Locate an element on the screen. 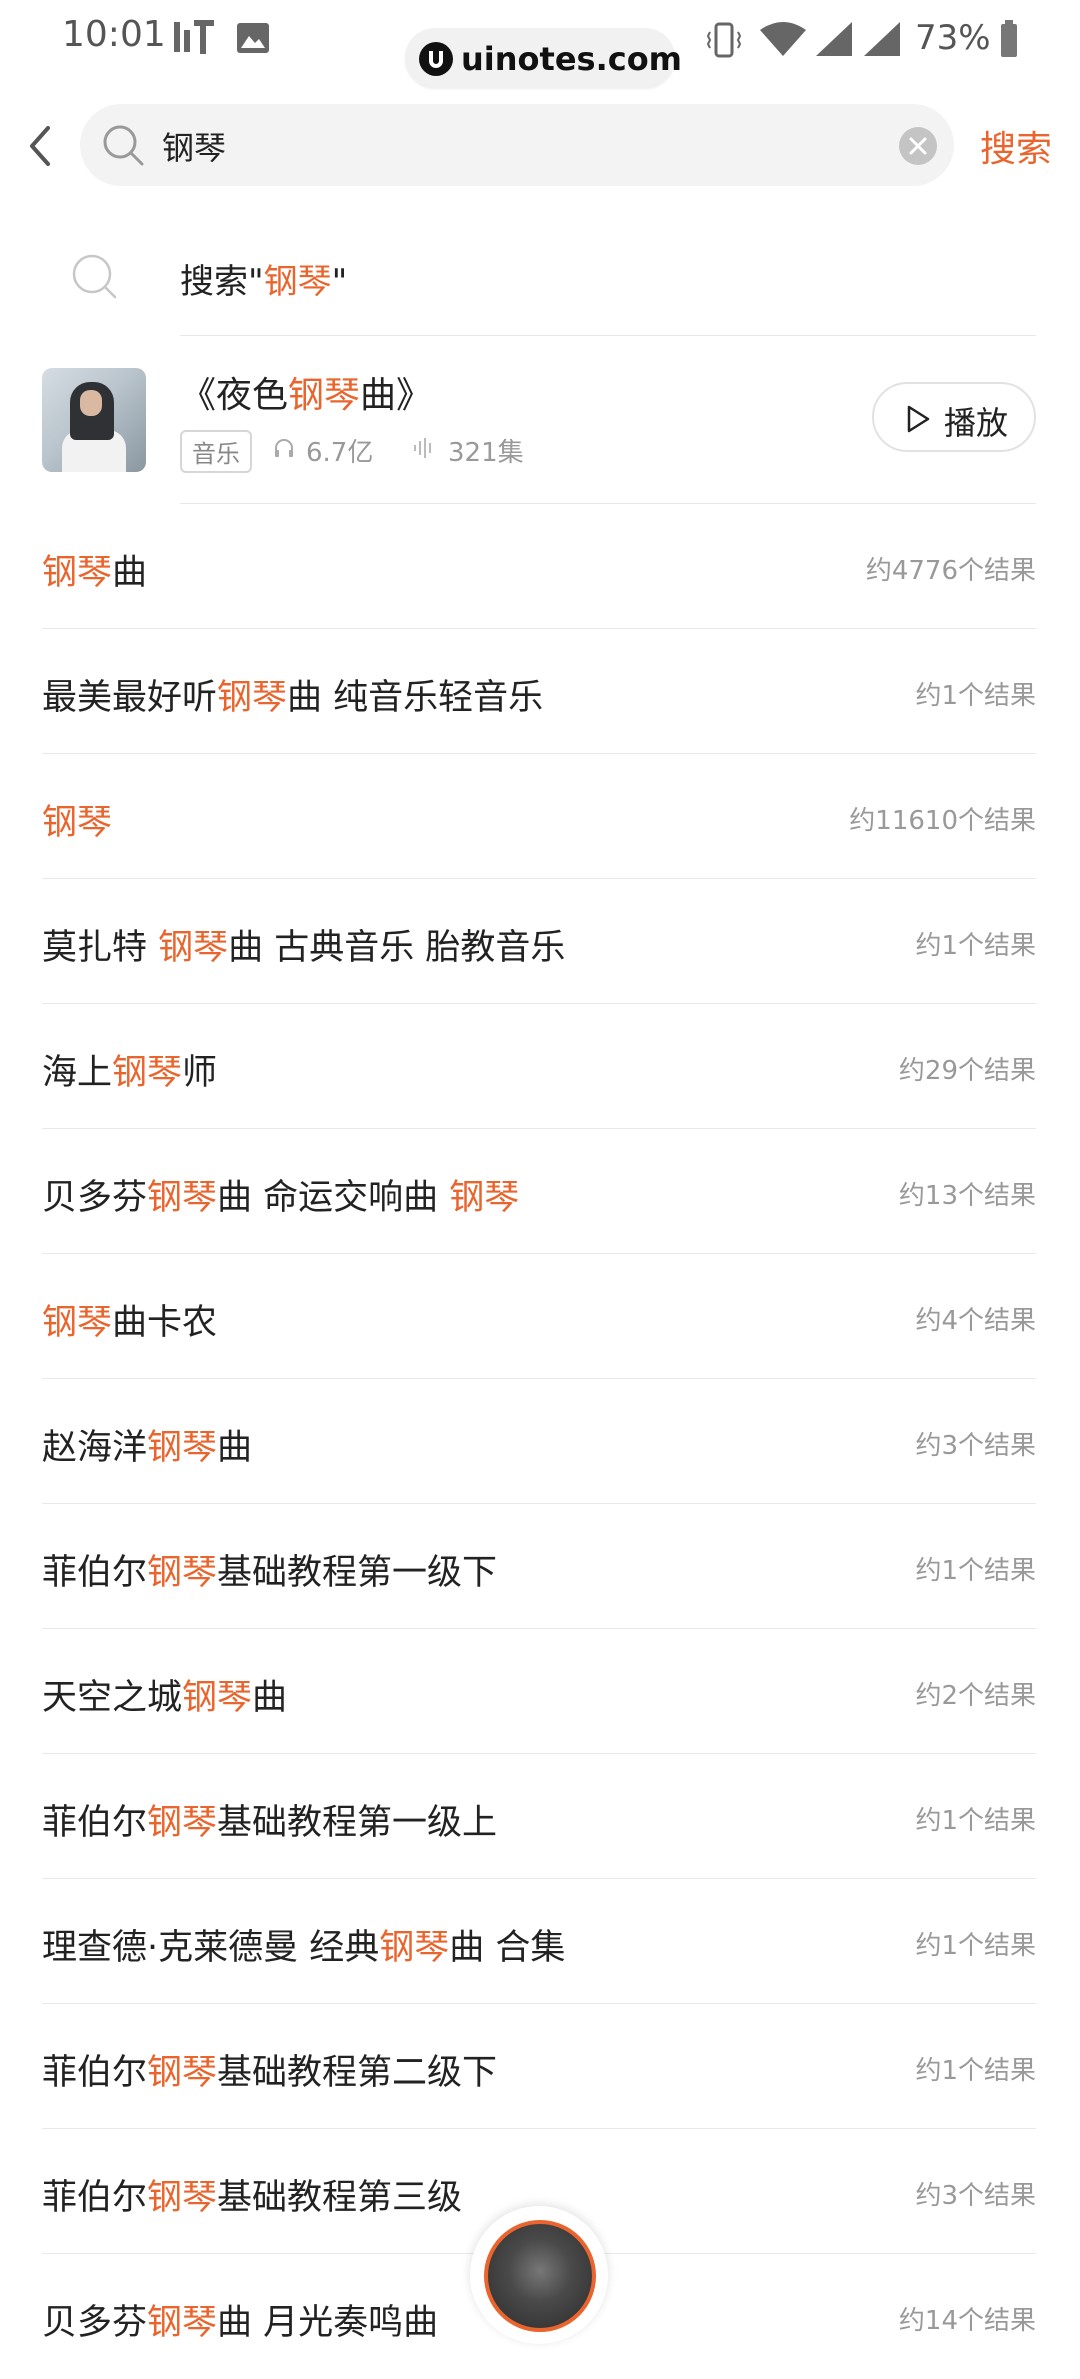 The image size is (1080, 2379). now-playing-disc is located at coordinates (540, 2276).